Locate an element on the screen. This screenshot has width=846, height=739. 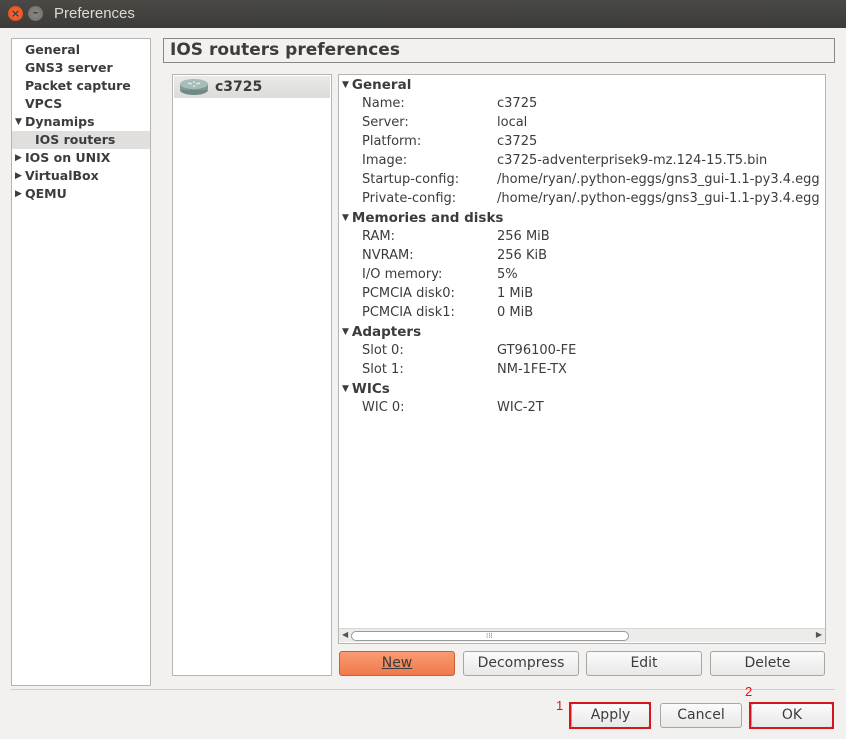
new-button-label: New is located at coordinates (397, 663).